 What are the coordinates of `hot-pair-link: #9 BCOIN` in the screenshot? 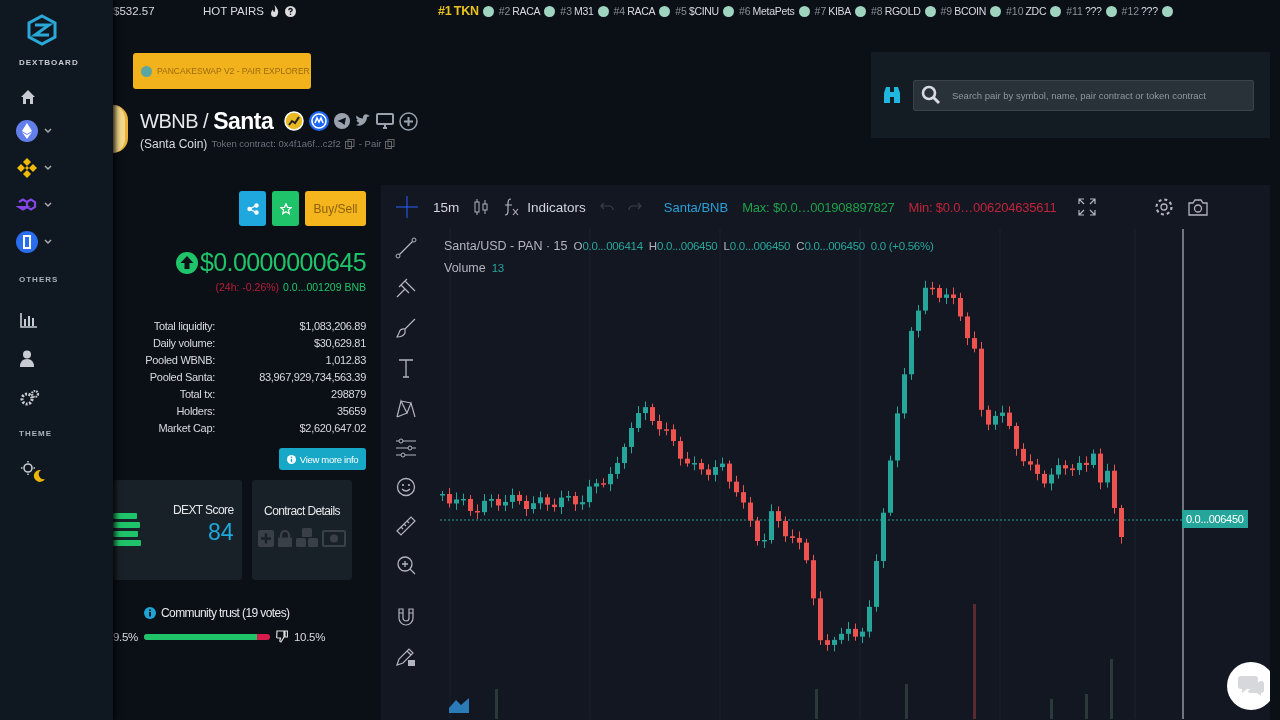 It's located at (970, 11).